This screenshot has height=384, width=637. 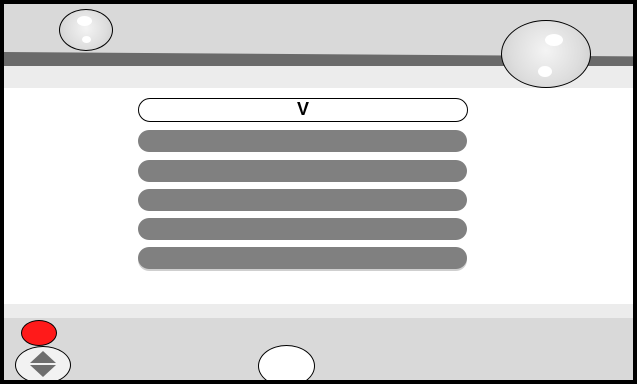 I want to click on arrow-down-icon, so click(x=43, y=371).